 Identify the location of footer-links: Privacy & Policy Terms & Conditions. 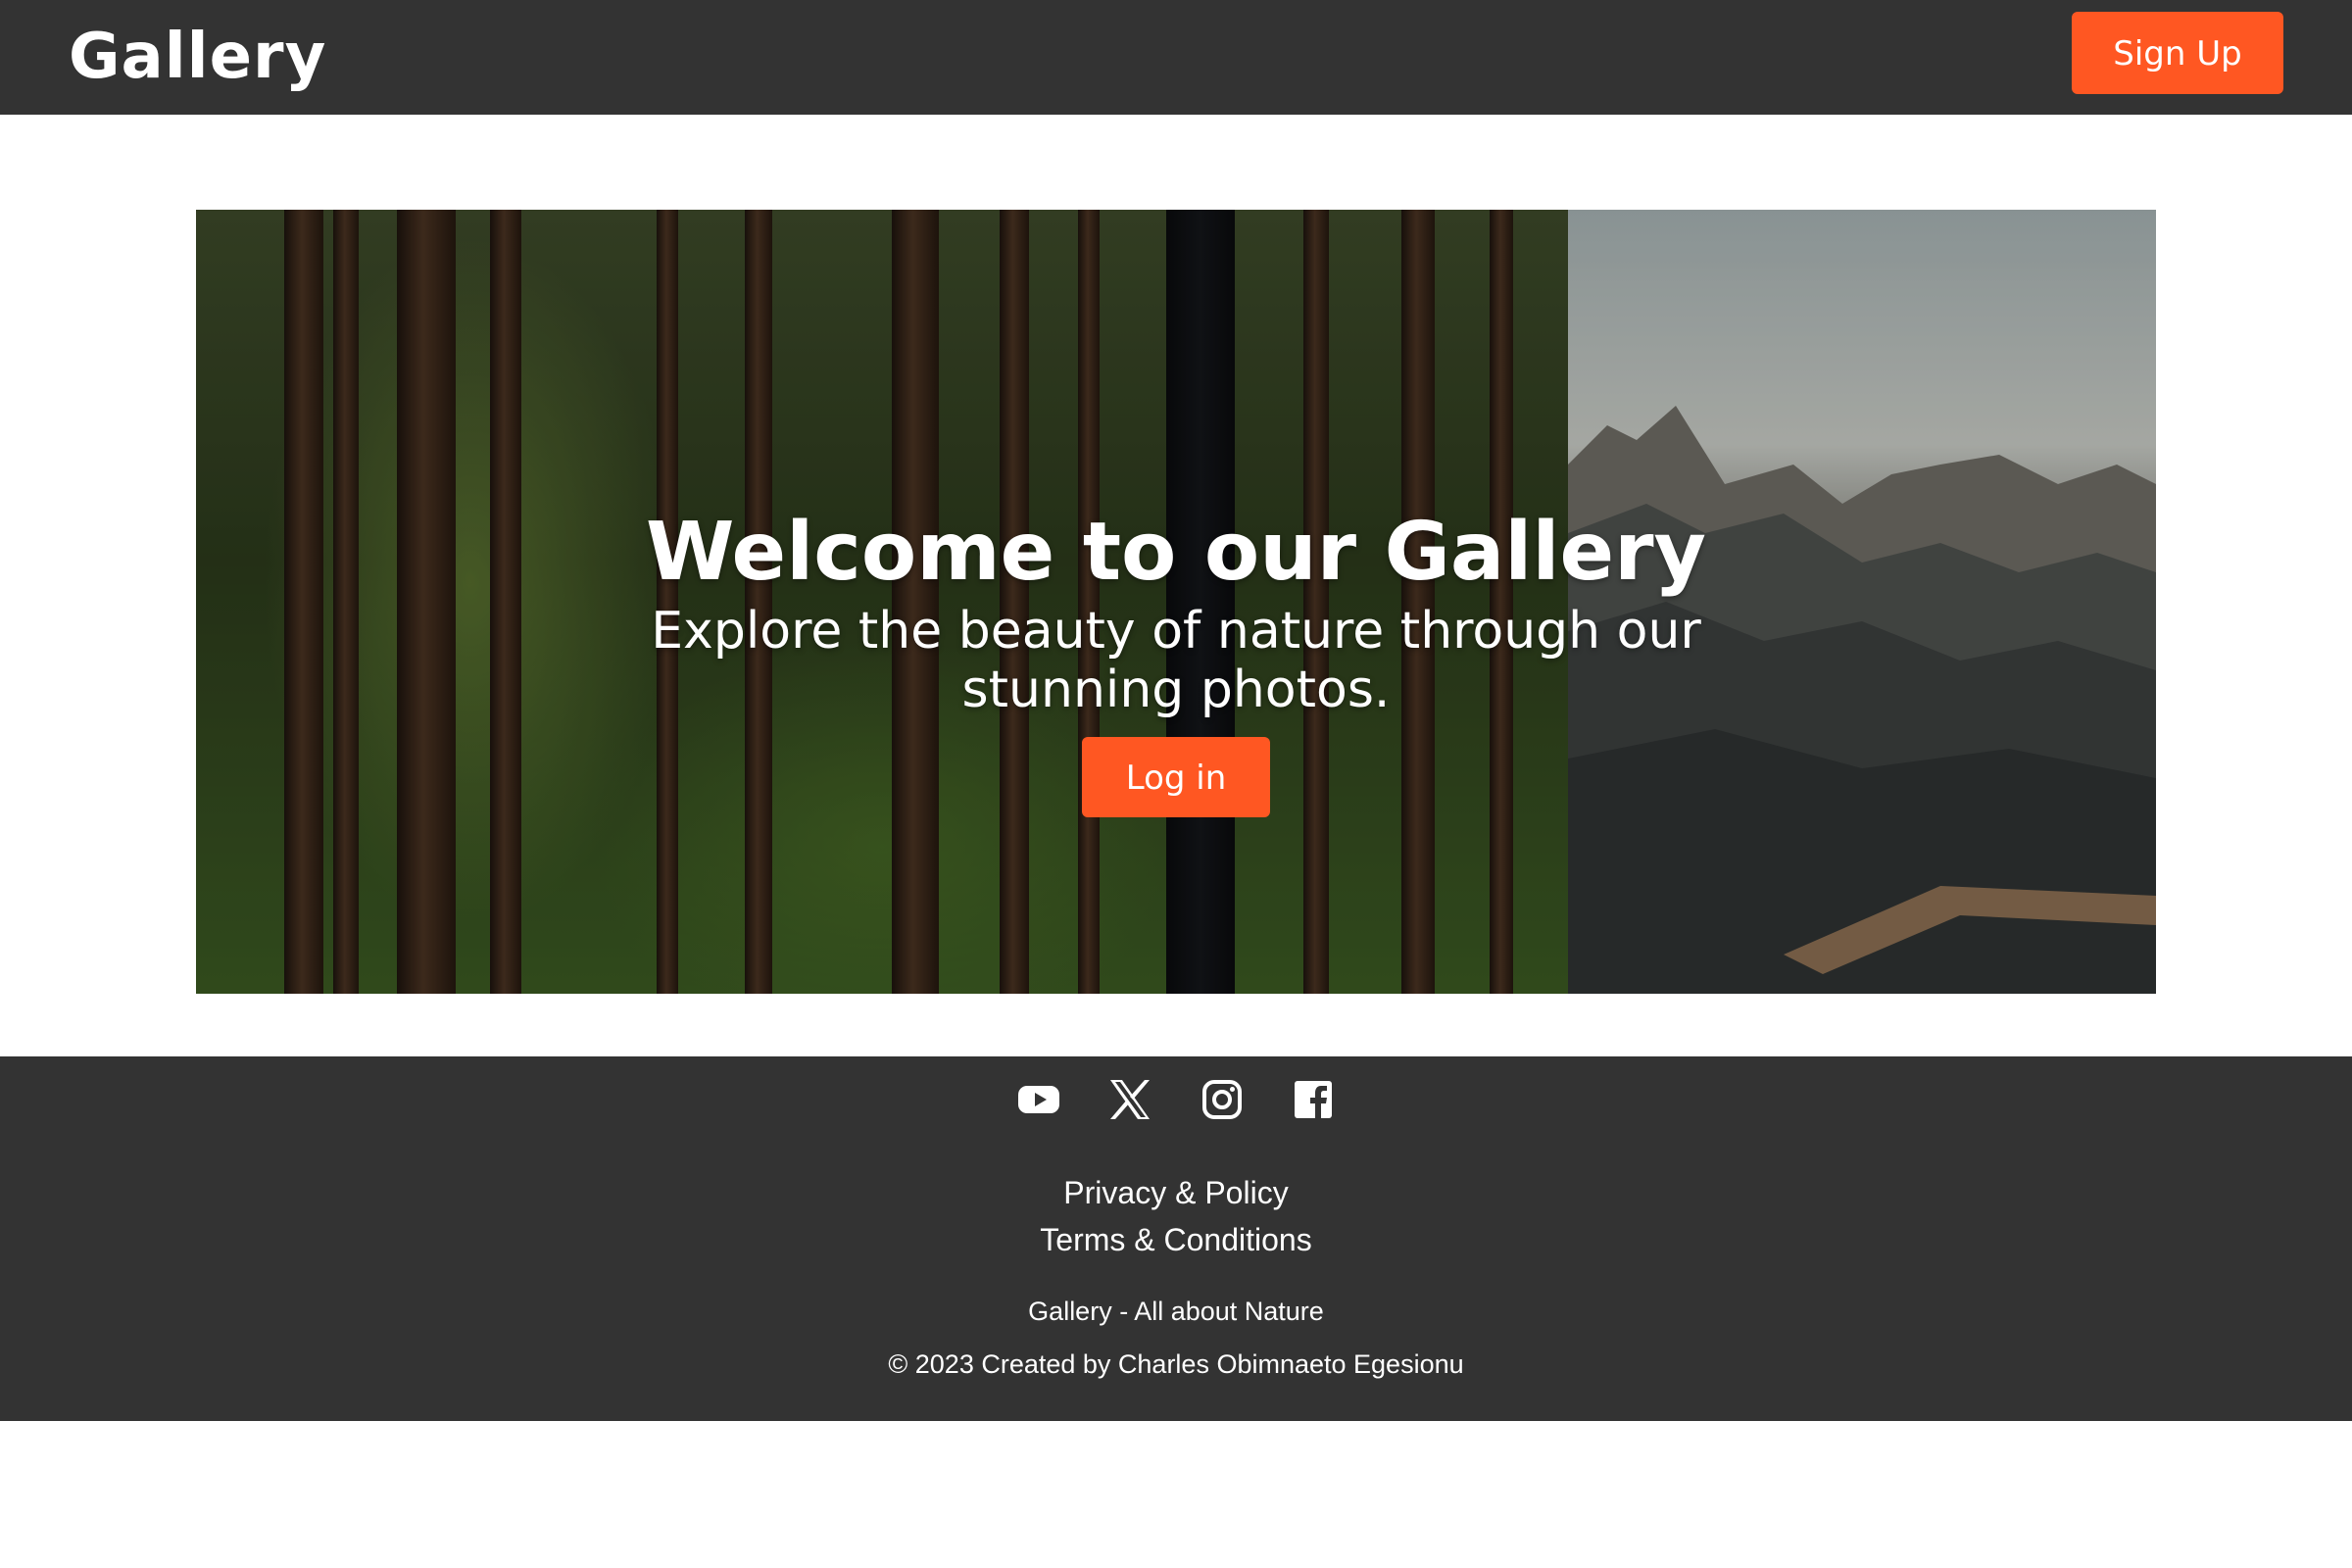
(1176, 1216).